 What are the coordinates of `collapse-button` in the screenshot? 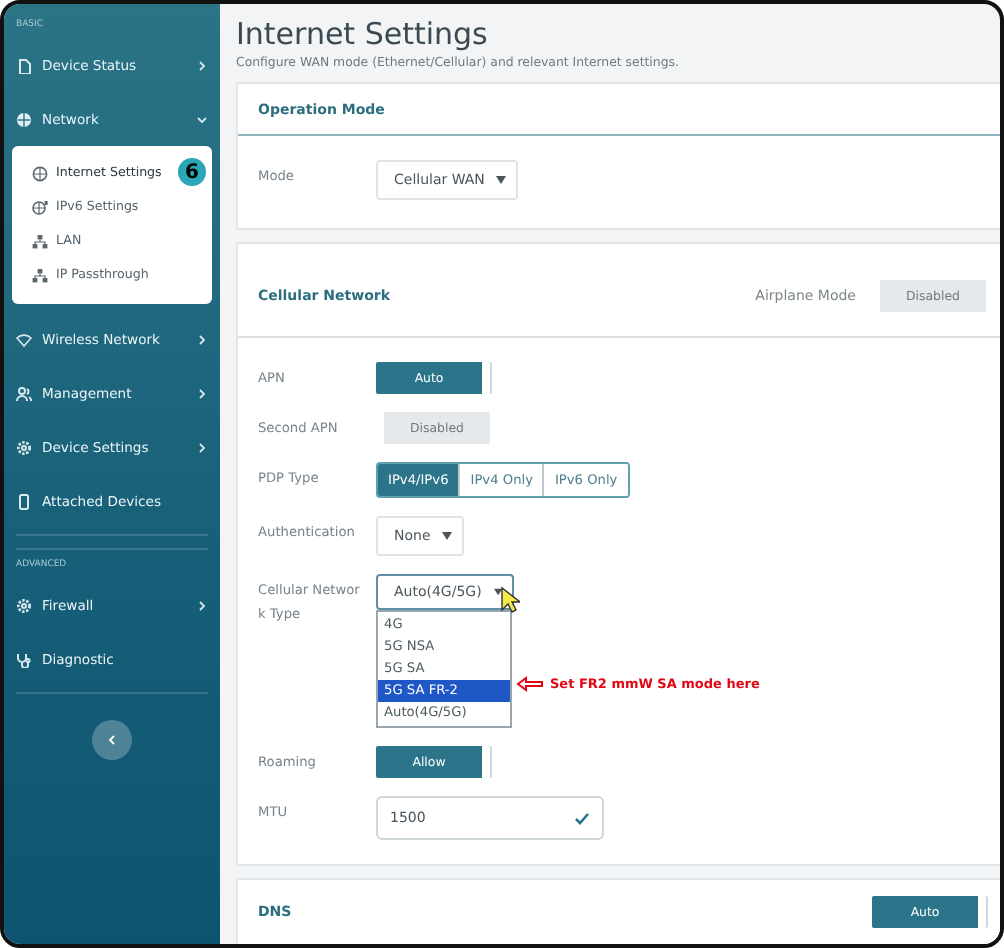 It's located at (112, 740).